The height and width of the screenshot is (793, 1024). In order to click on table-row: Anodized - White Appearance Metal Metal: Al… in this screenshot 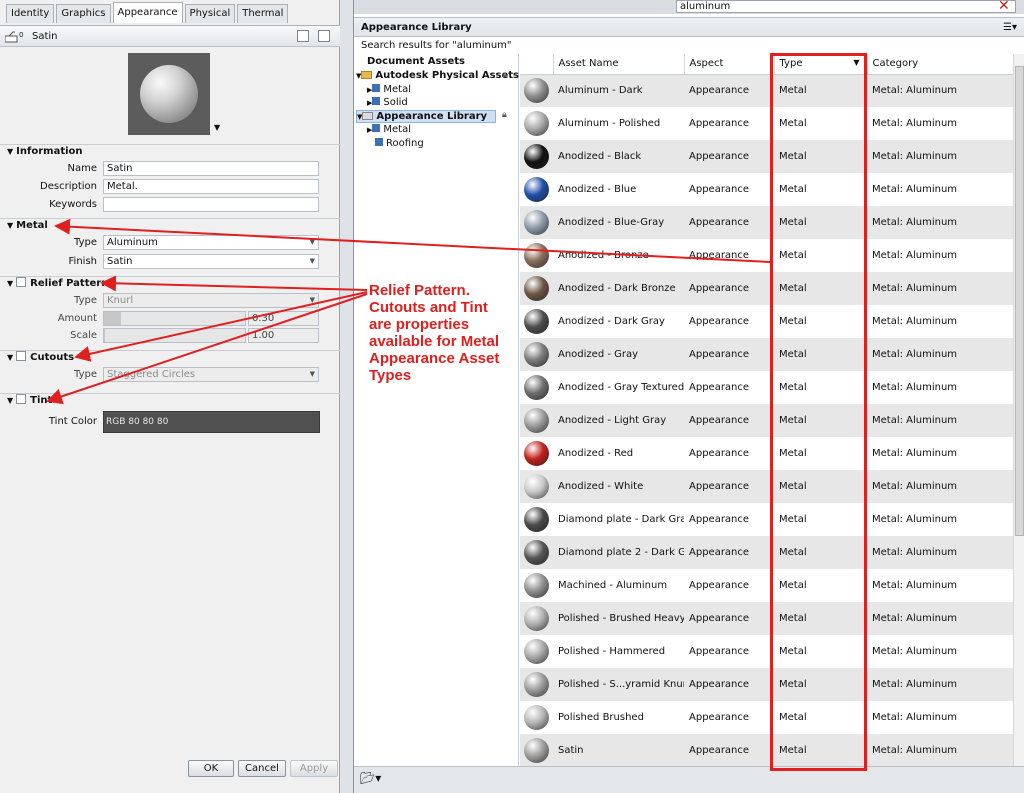, I will do `click(766, 486)`.